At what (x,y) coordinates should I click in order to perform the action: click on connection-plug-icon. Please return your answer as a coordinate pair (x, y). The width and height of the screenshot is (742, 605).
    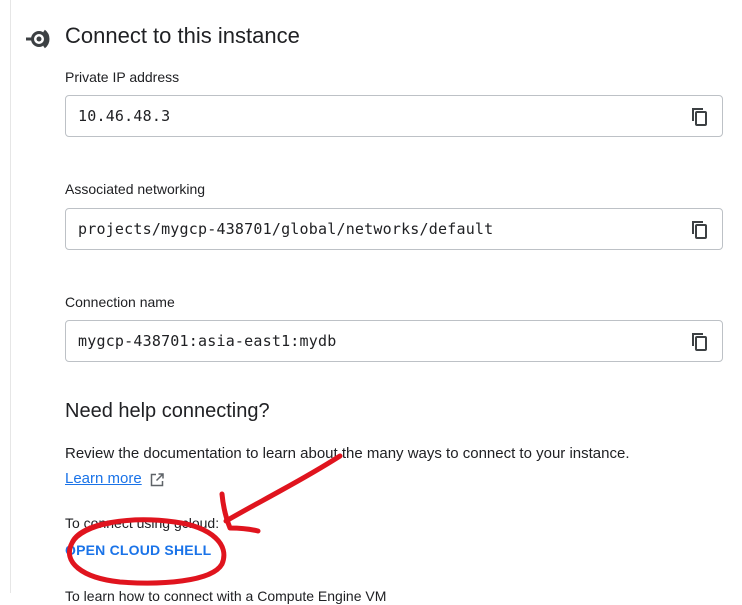
    Looking at the image, I should click on (38, 39).